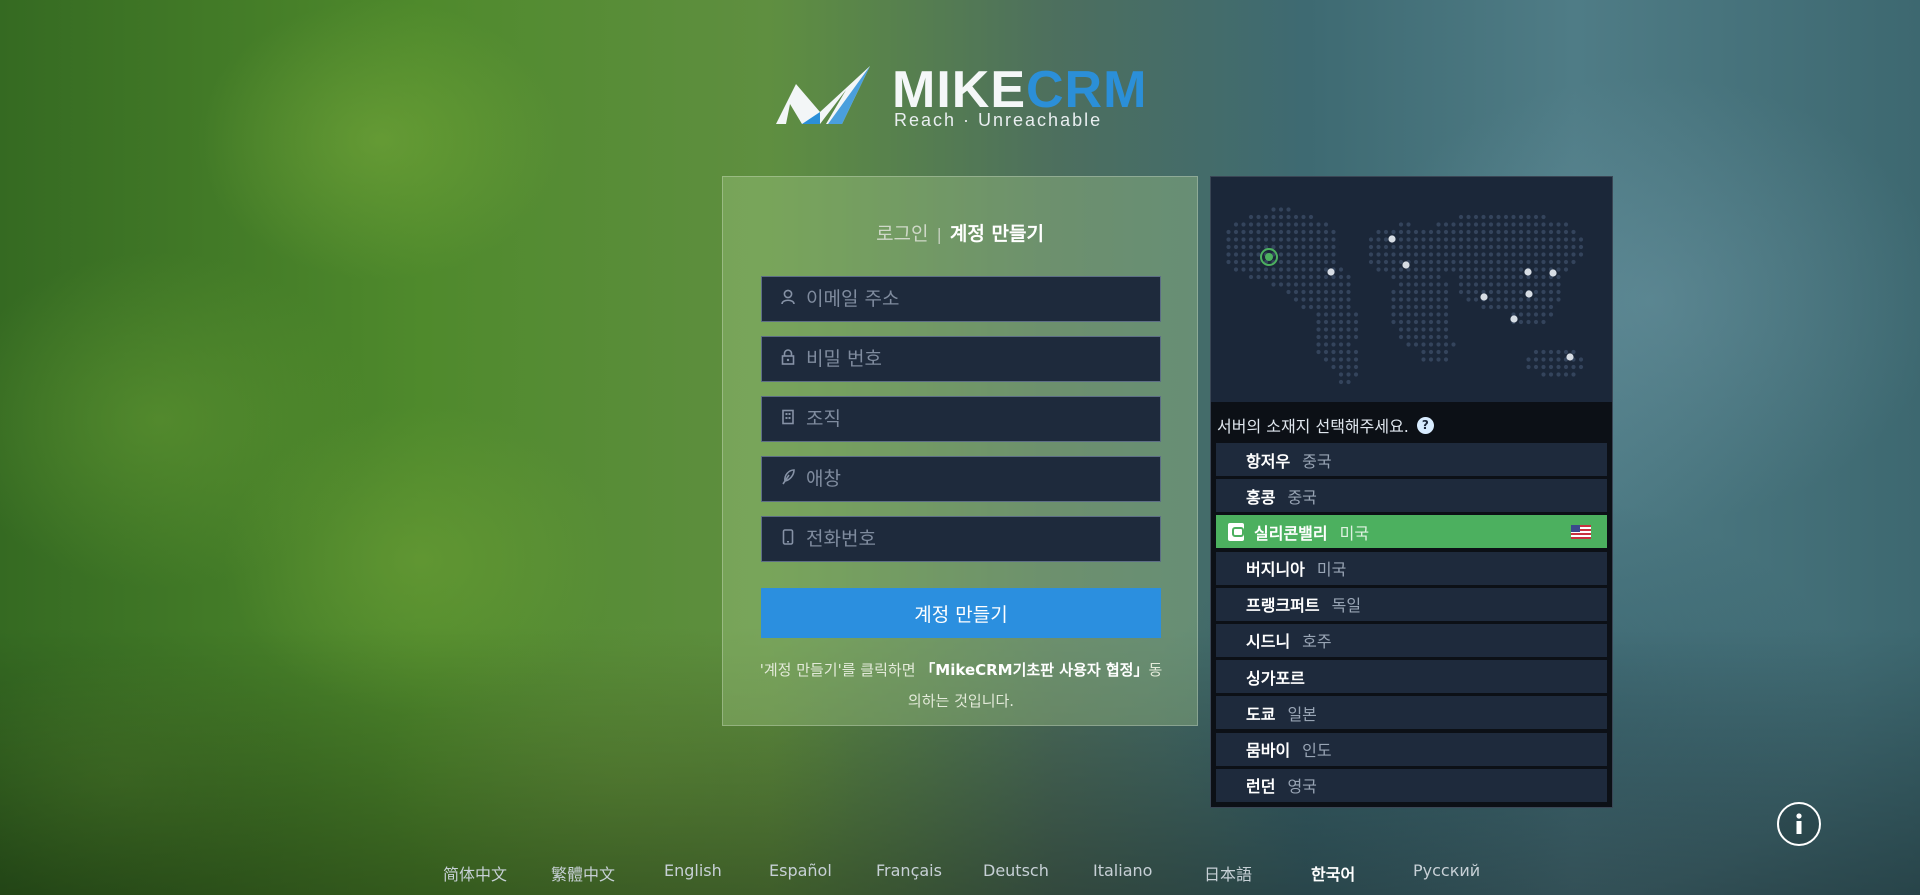 The width and height of the screenshot is (1920, 895). I want to click on password-input, so click(971, 359).